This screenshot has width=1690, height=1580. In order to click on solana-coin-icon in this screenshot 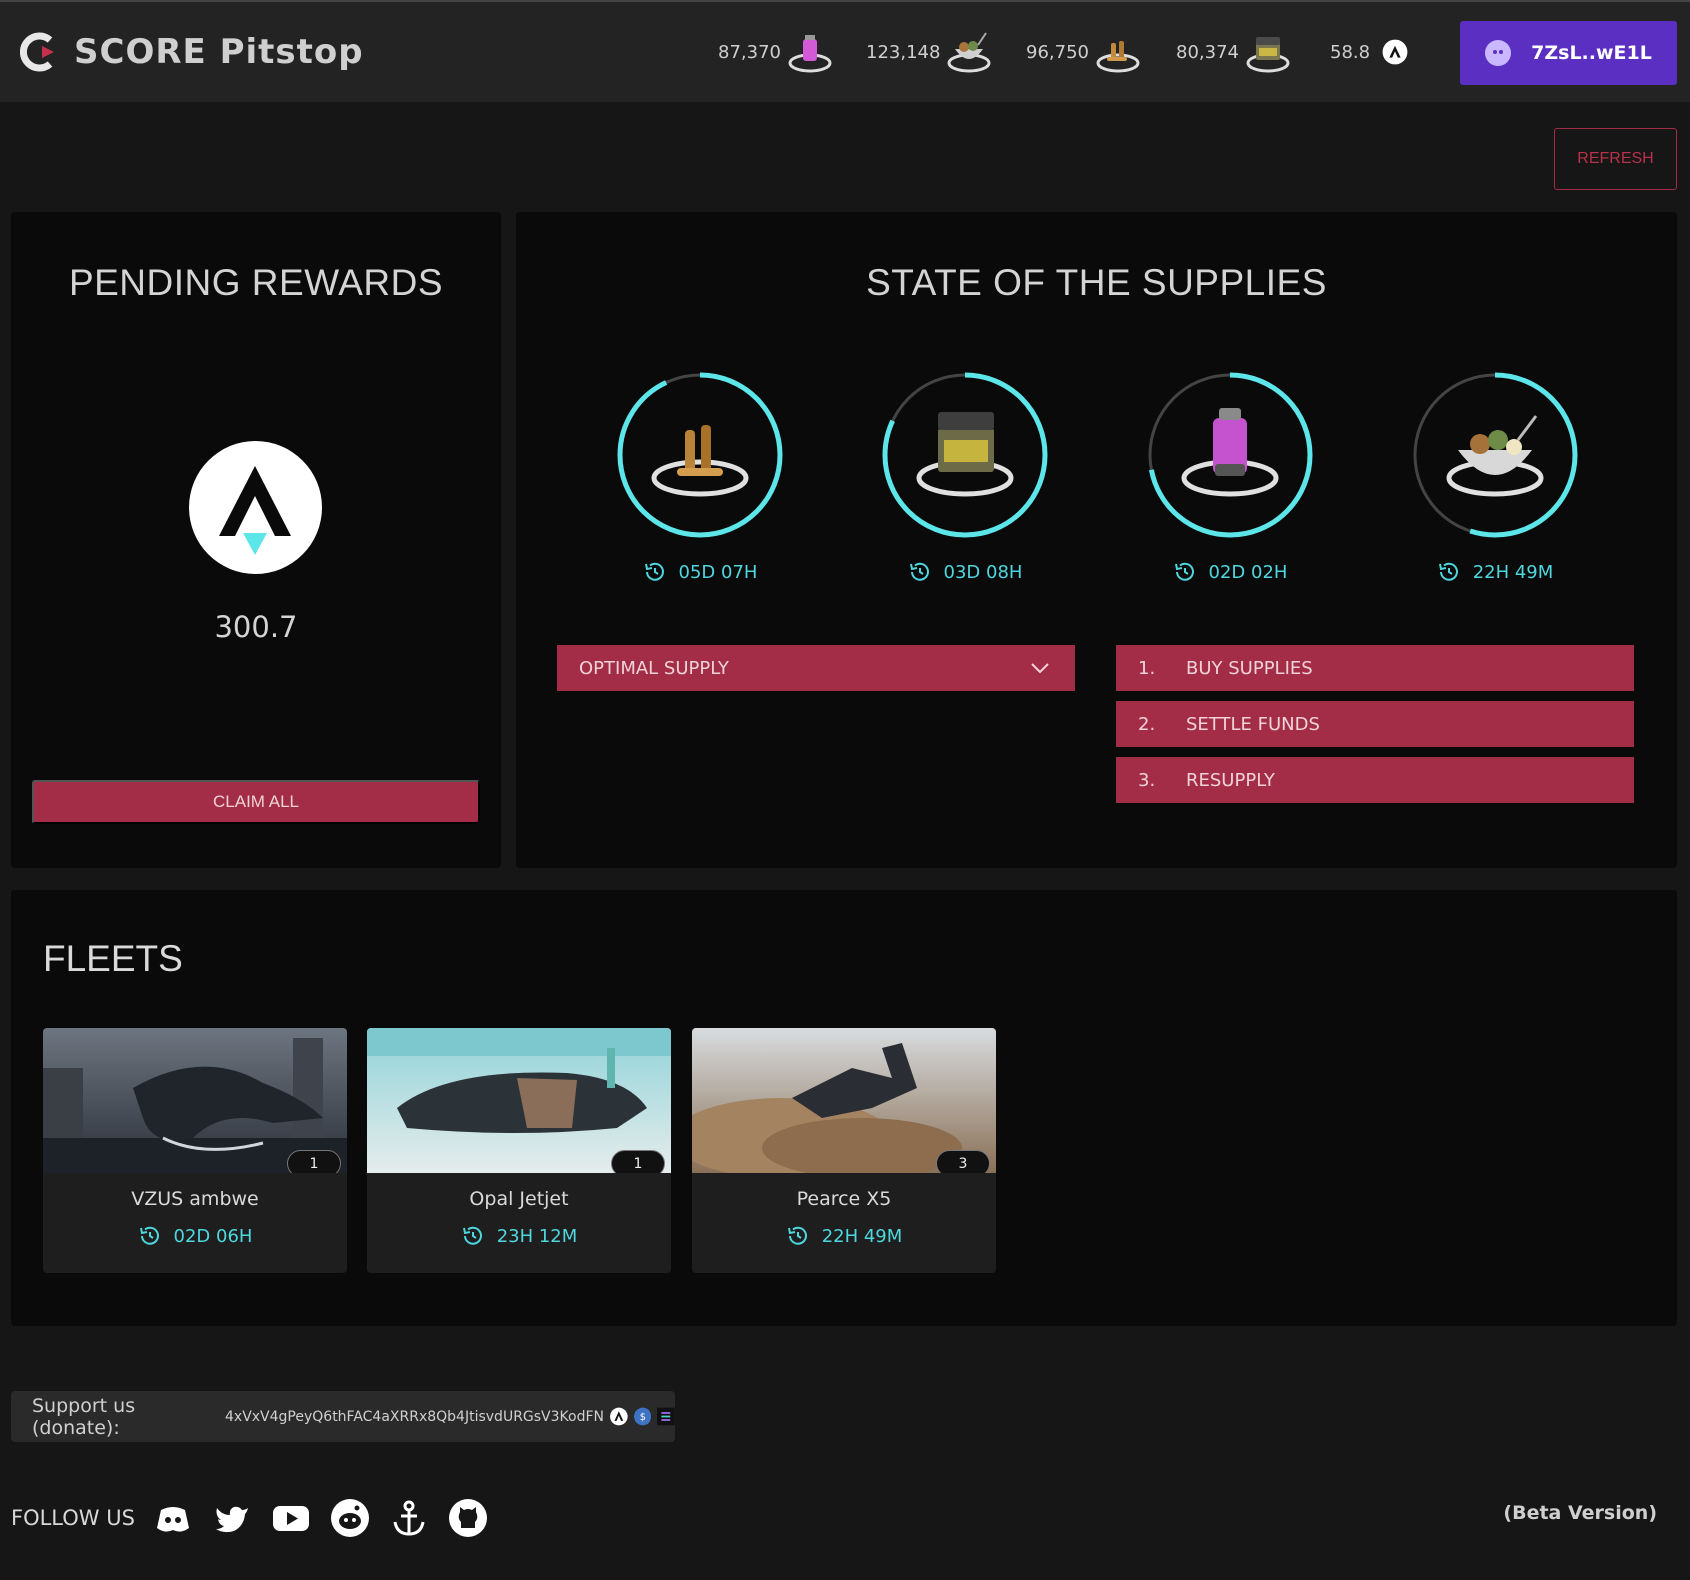, I will do `click(666, 1416)`.